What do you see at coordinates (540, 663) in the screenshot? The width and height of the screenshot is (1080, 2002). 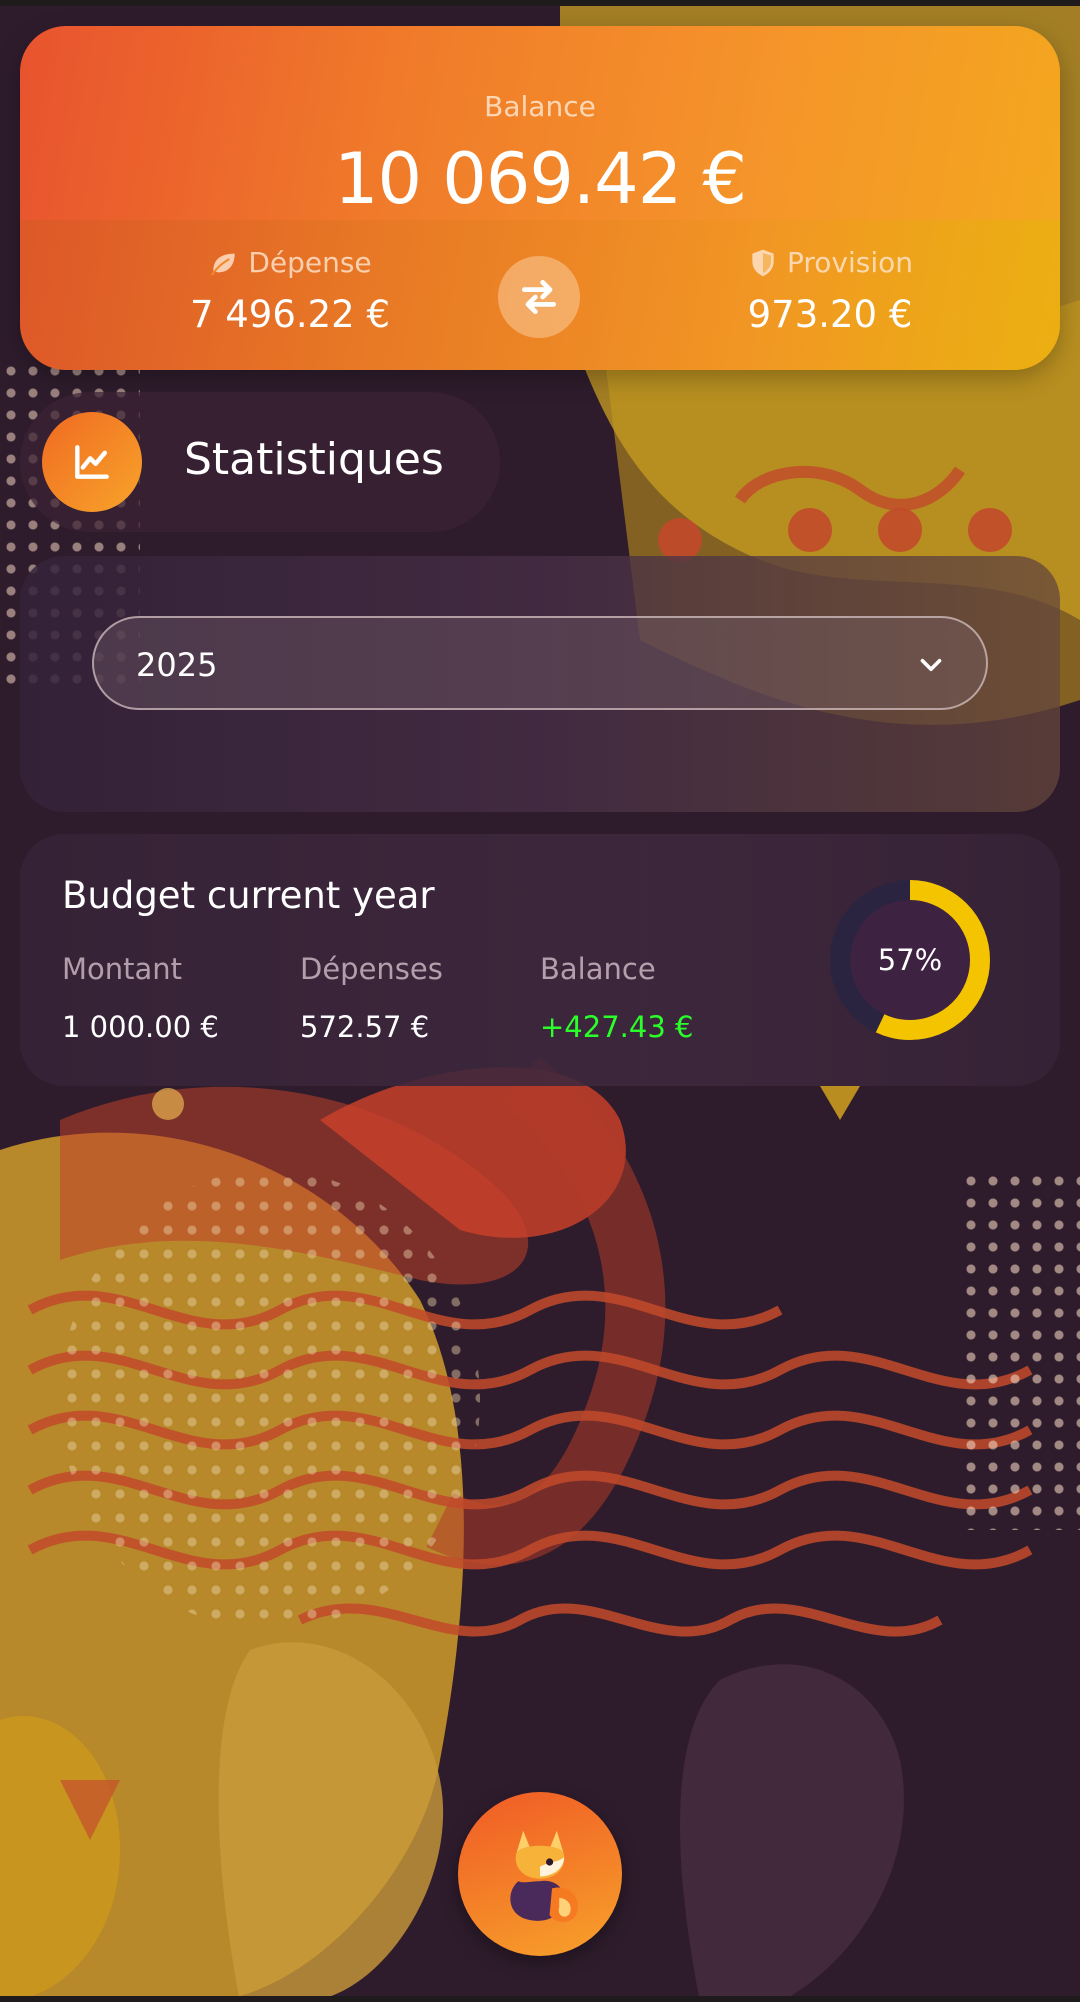 I see `year-select: 2025` at bounding box center [540, 663].